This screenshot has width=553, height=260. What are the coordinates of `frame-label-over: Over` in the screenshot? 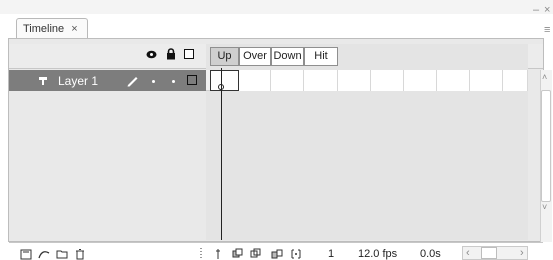 It's located at (255, 56).